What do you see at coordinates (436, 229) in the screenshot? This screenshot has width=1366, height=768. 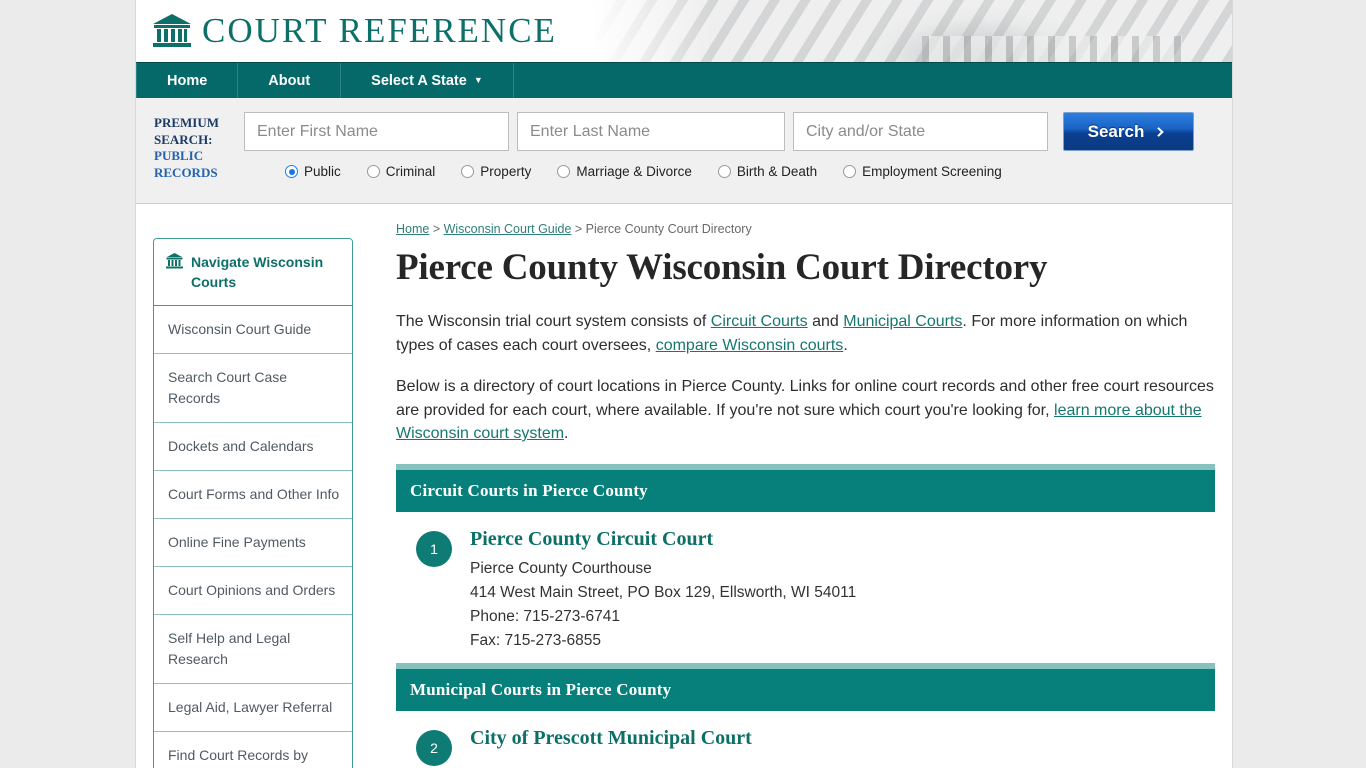 I see `breadcrumb-sep-1: >` at bounding box center [436, 229].